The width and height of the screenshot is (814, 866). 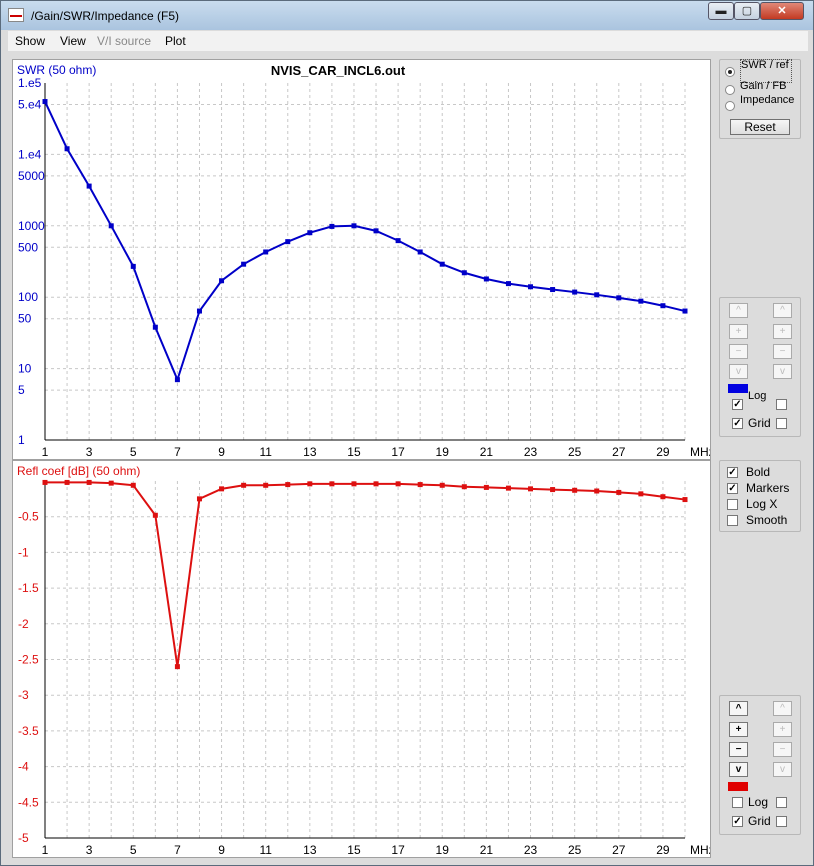 I want to click on radio-gain-label: Gain / FB, so click(x=765, y=88).